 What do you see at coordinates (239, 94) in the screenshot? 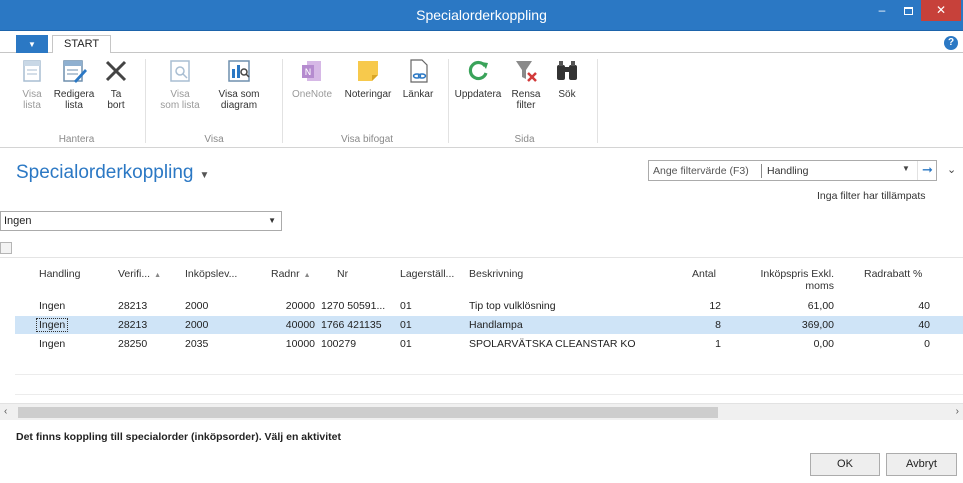
I see `show-as-chart-label-1: Visa som` at bounding box center [239, 94].